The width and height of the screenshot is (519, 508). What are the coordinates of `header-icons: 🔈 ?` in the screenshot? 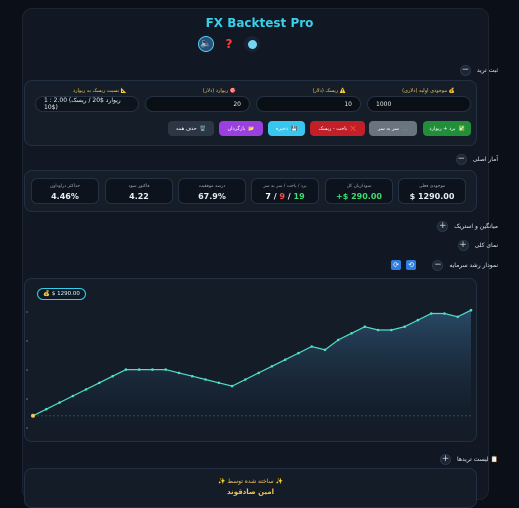 It's located at (229, 44).